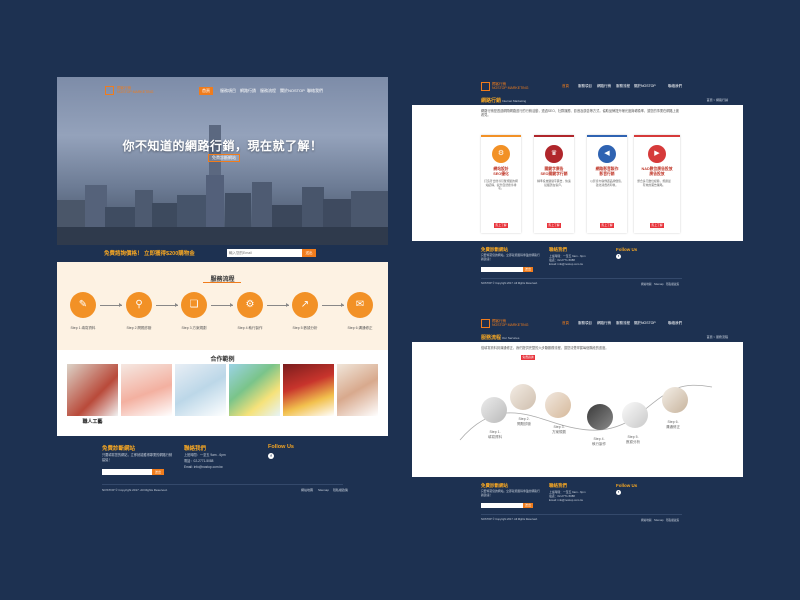 The height and width of the screenshot is (600, 800). Describe the element at coordinates (654, 183) in the screenshot. I see `service-description: 整合多元數位媒體，規劃最有效的廣告策略。` at that location.